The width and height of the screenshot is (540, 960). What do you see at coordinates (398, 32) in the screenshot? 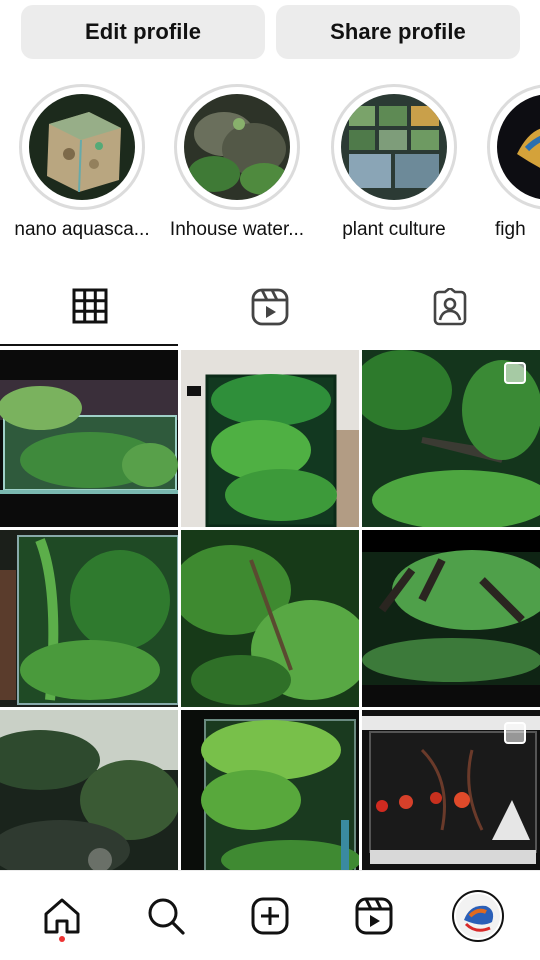
I see `share-profile-button: Share profile` at bounding box center [398, 32].